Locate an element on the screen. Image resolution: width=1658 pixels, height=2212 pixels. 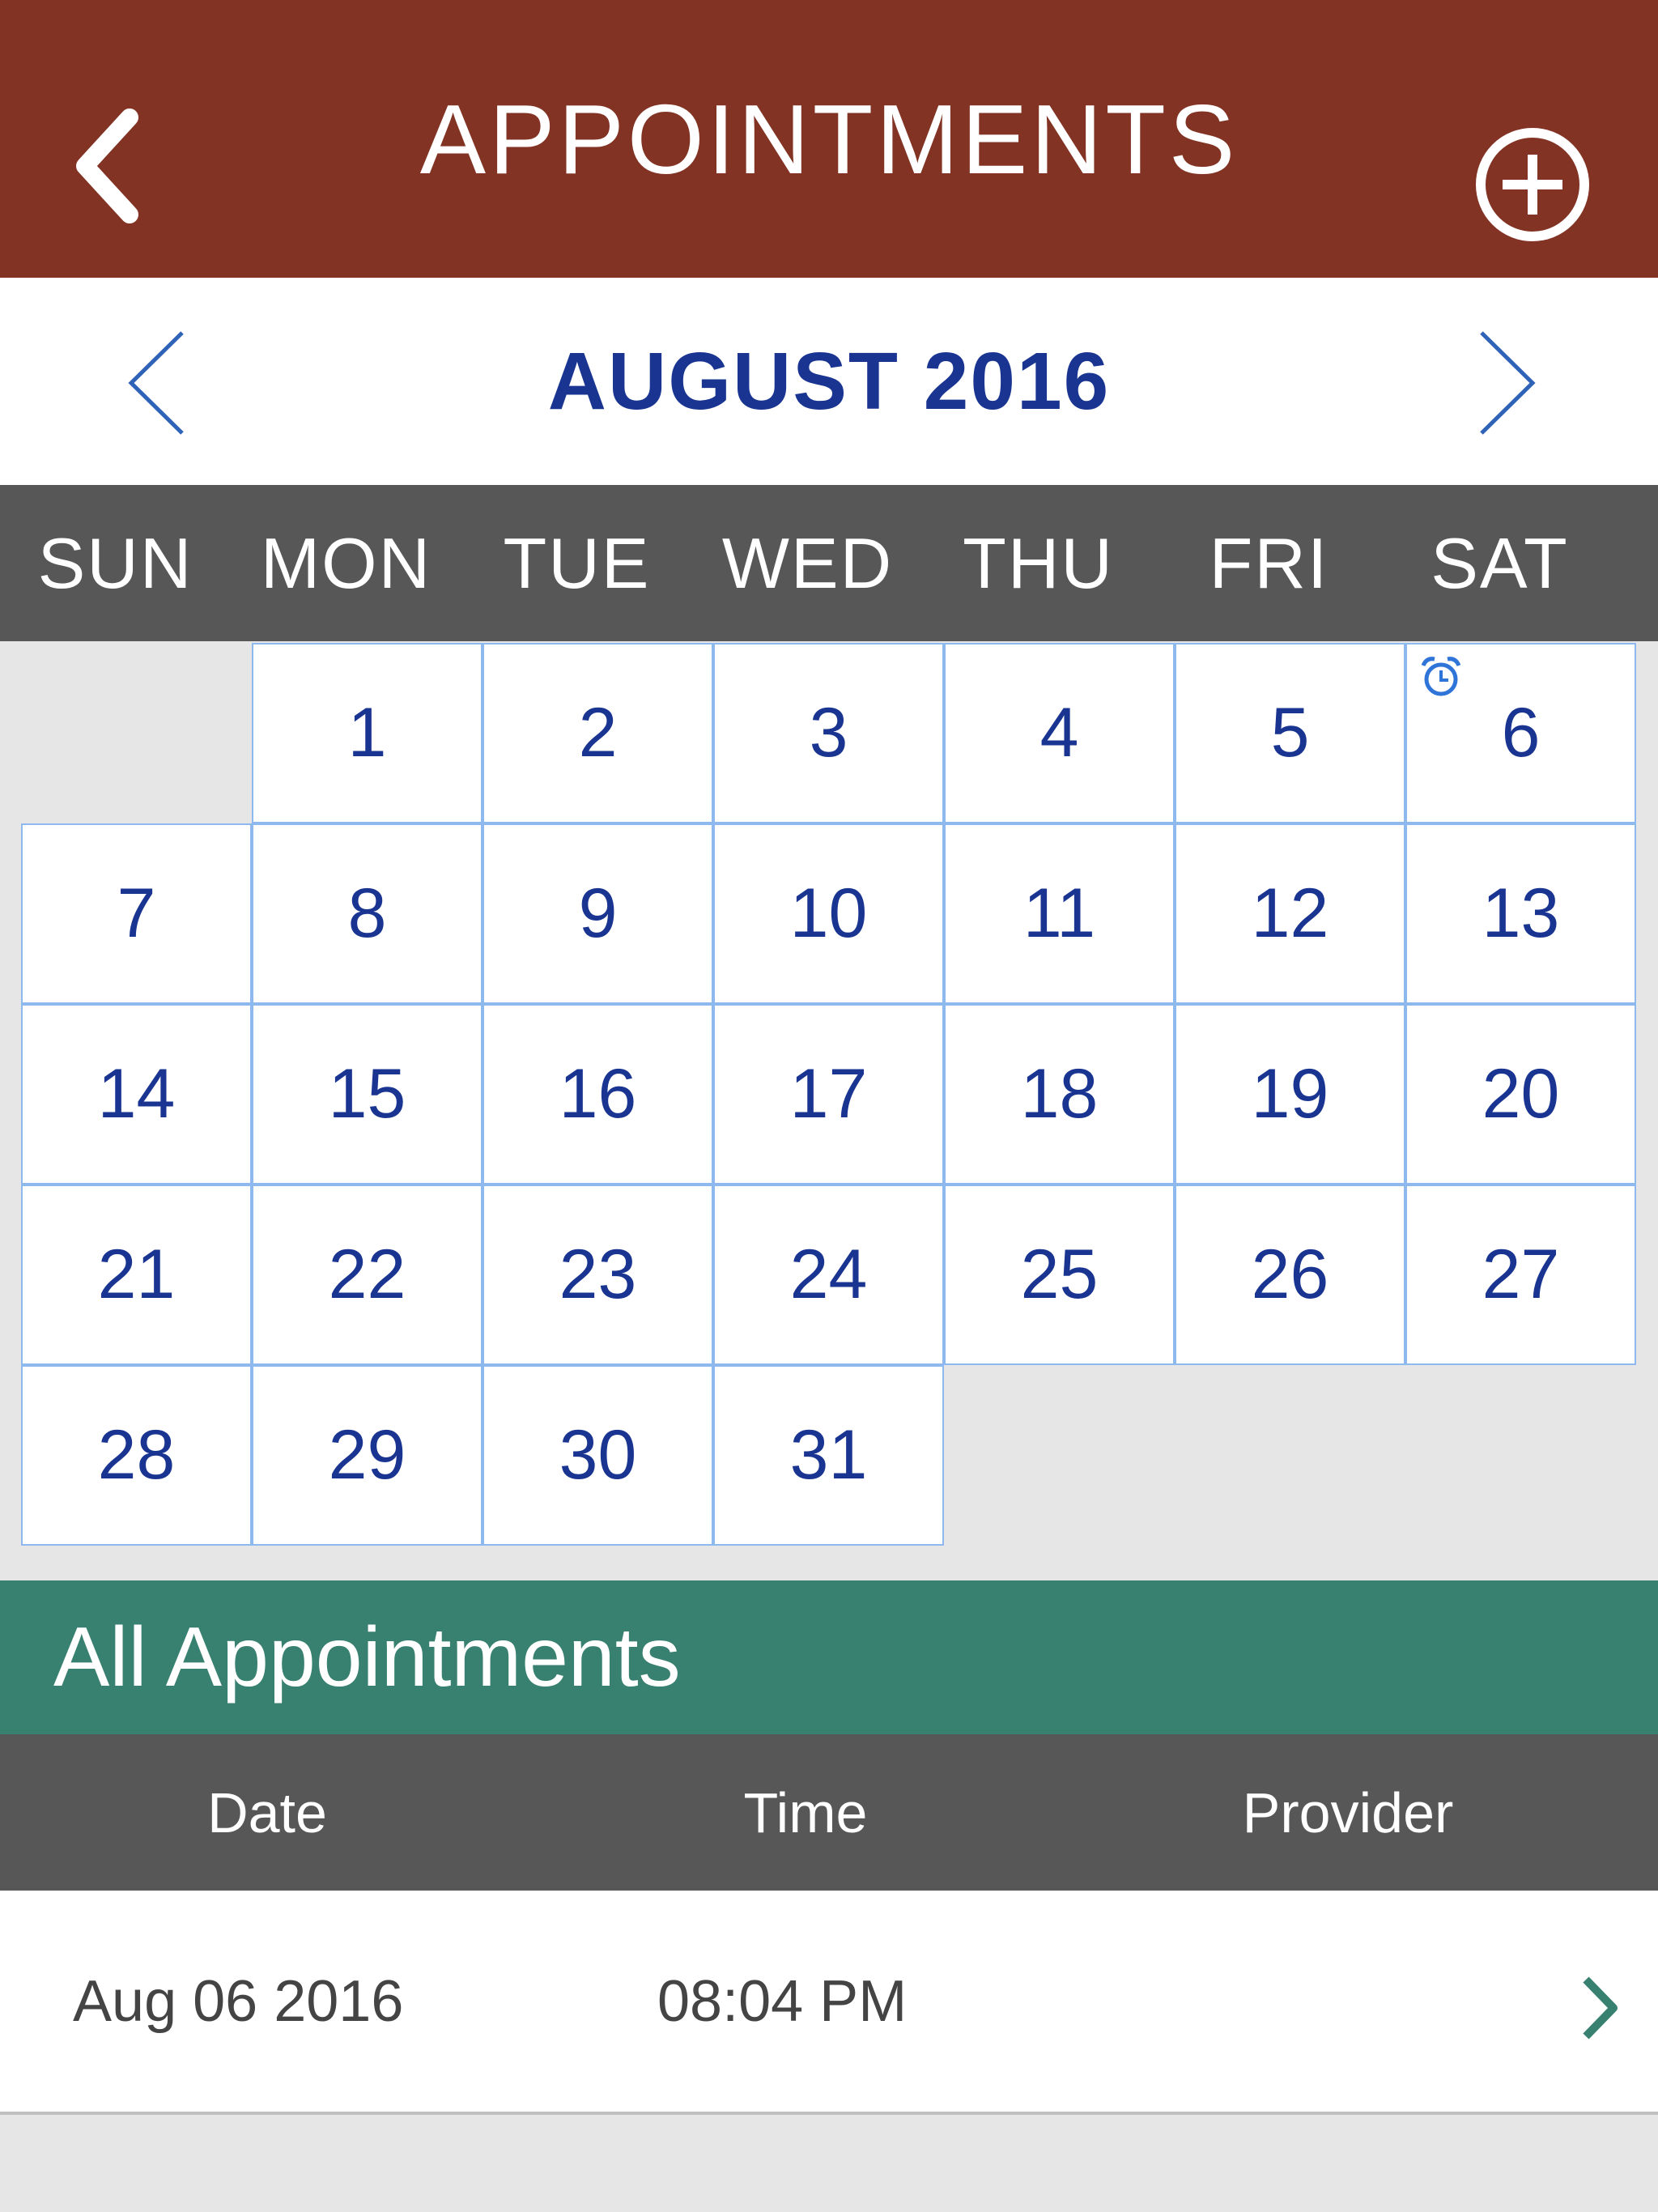
day-number: 23 is located at coordinates (598, 1274).